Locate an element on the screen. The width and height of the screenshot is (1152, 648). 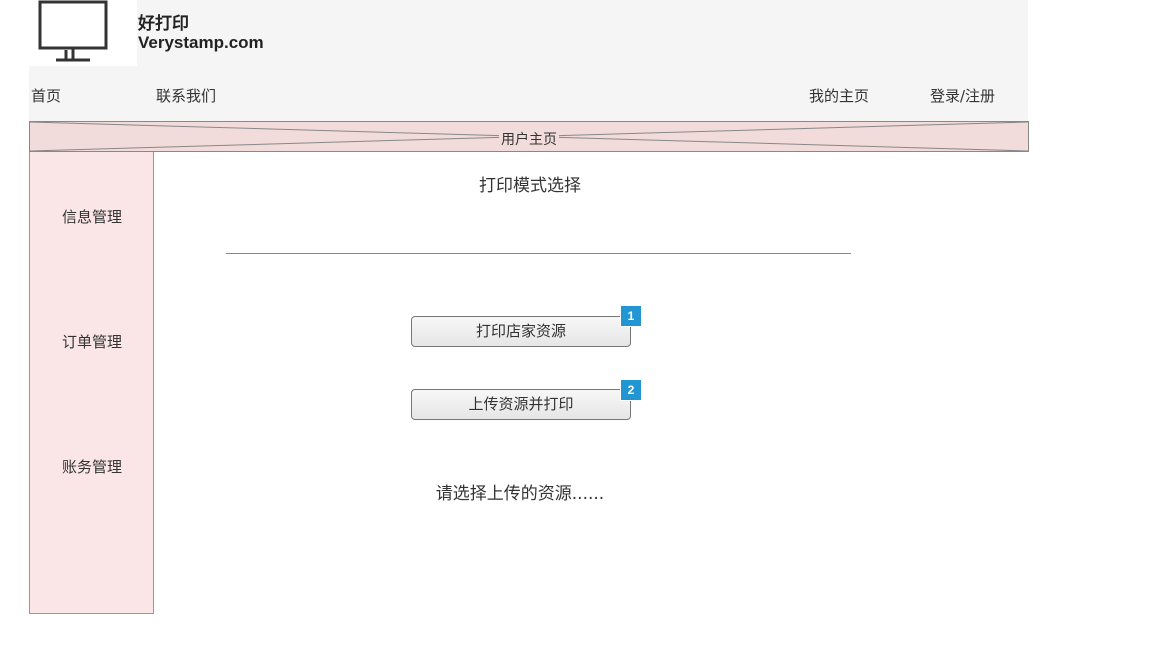
logo is located at coordinates (83, 33).